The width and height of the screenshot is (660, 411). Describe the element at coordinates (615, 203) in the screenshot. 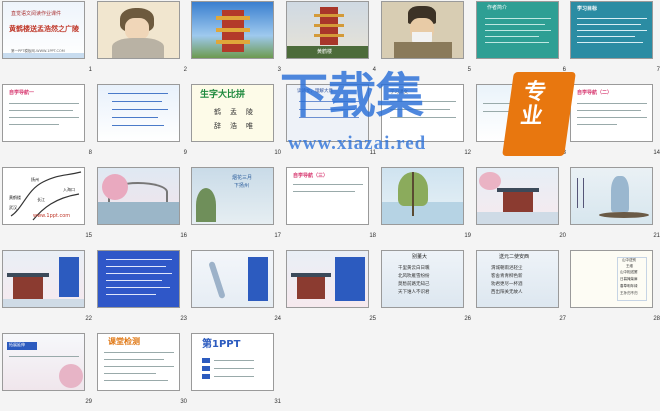

I see `slide-thumbnail-21: 21` at that location.